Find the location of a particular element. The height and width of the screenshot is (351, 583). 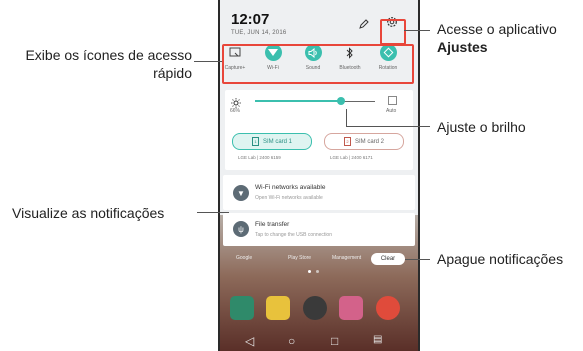

sim-card-2-button: 2 SIM card 2 is located at coordinates (364, 141).